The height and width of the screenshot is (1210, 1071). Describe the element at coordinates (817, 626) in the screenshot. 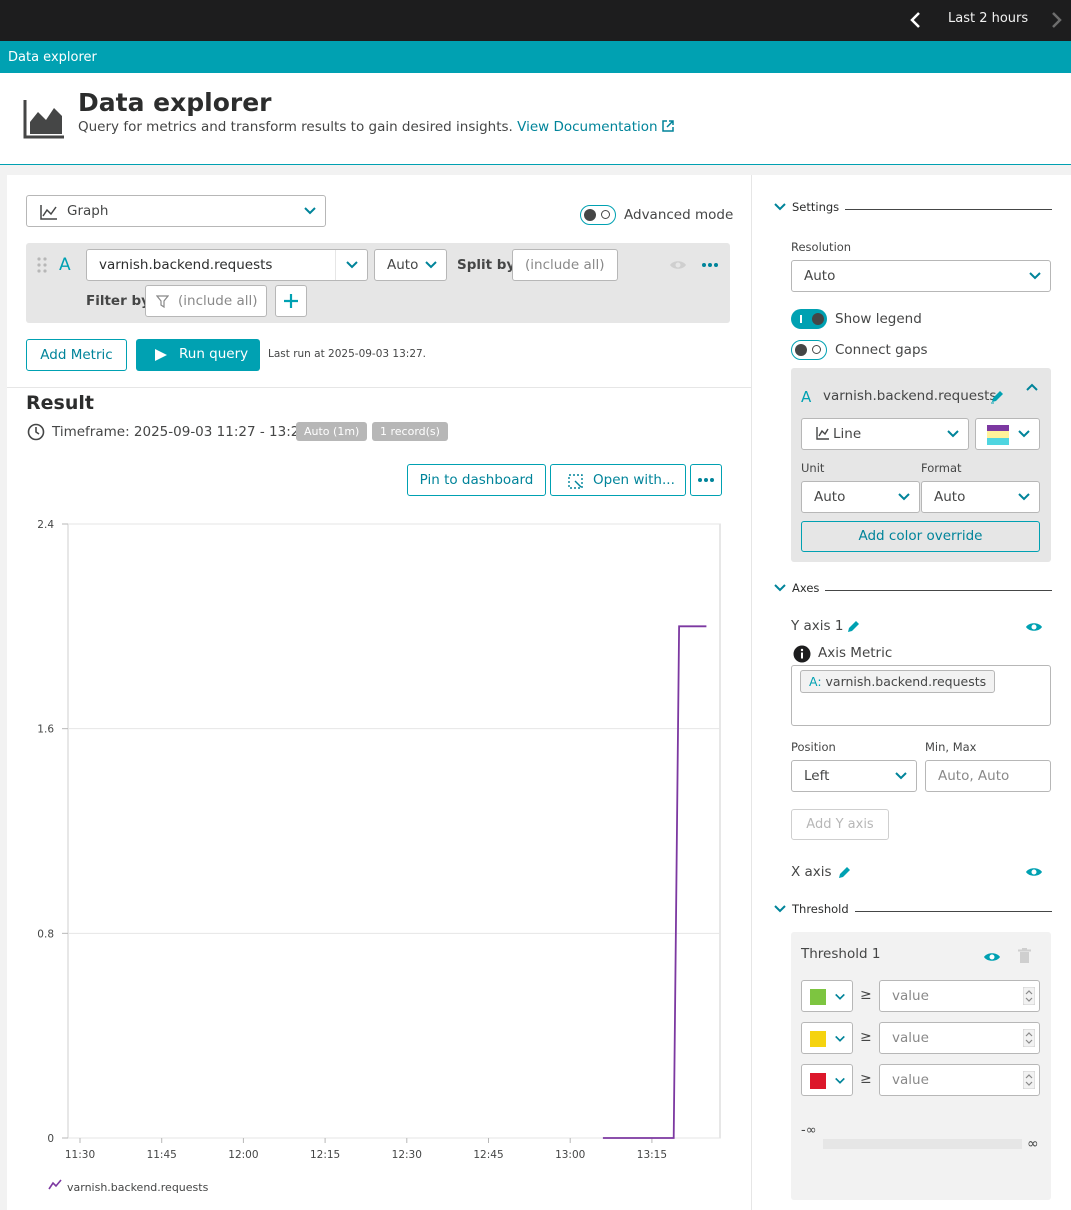

I see `y-axis-label: Y axis 1` at that location.